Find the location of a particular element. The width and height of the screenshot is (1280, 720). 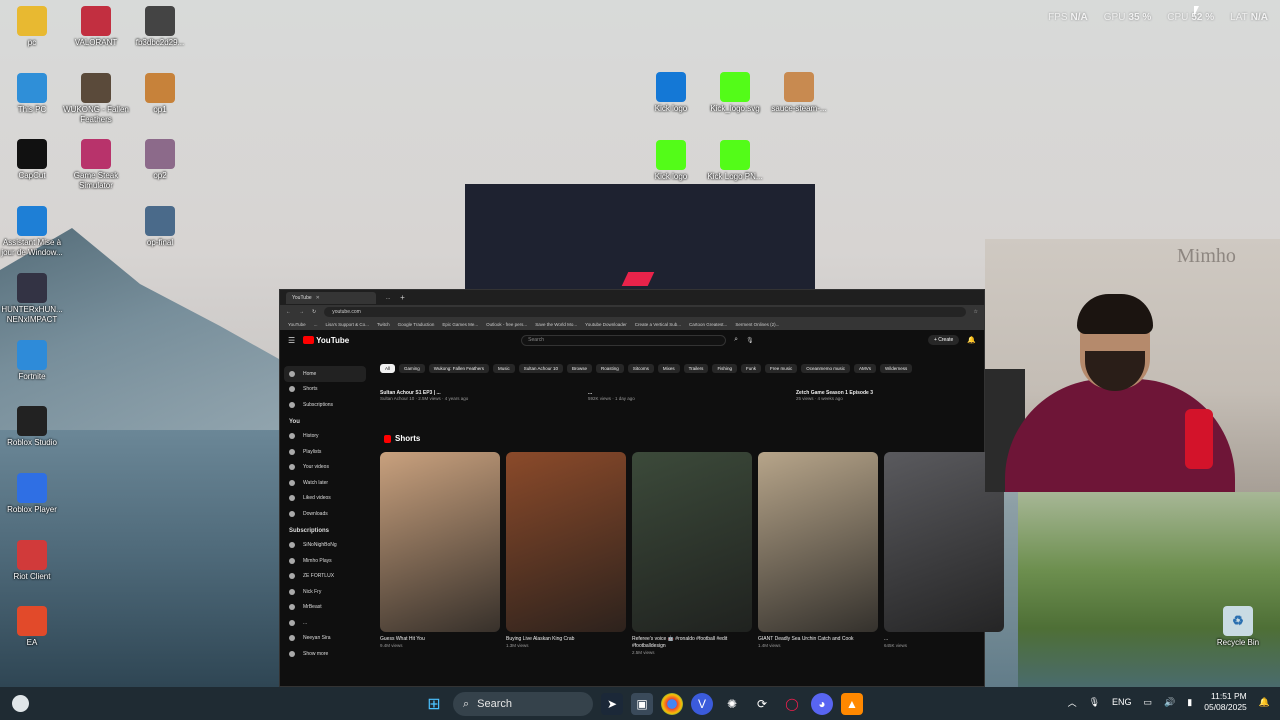

category-chip: All is located at coordinates (388, 368).